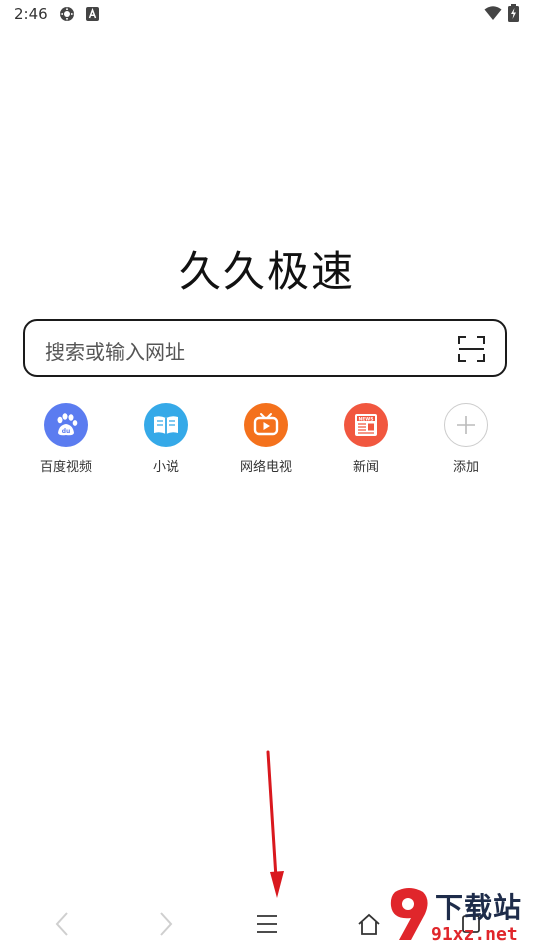 The width and height of the screenshot is (534, 950). I want to click on menu-icon, so click(267, 924).